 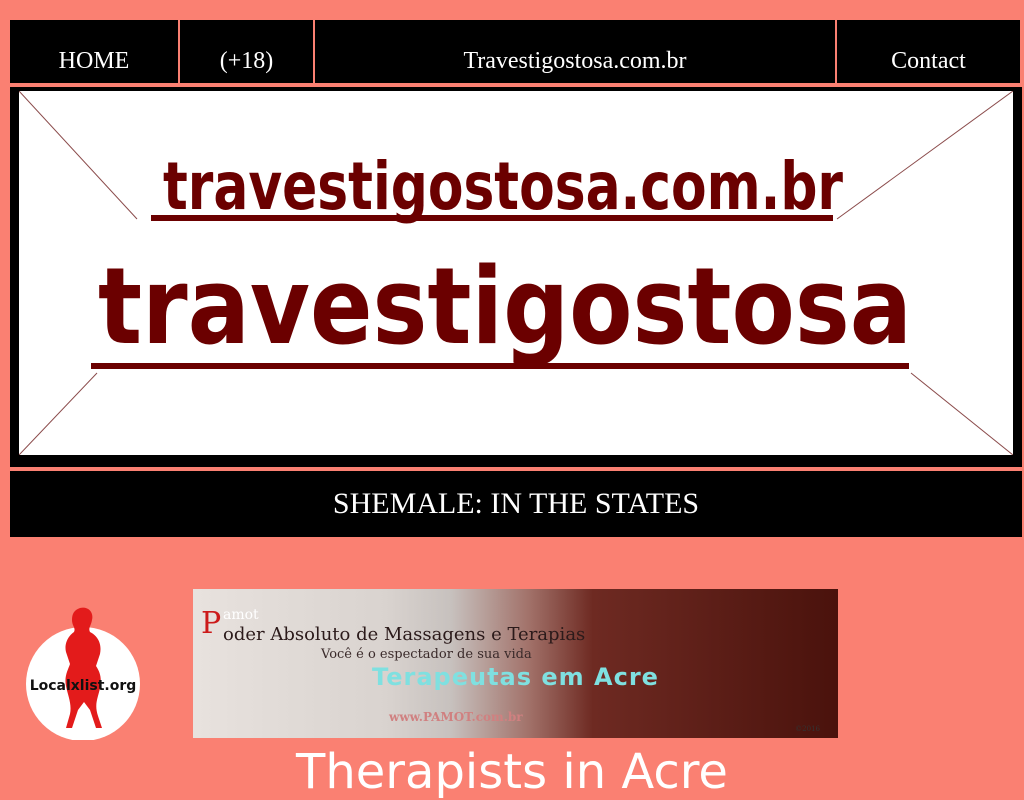 I want to click on page-title: SHEMALE: IN THE STATES, so click(x=516, y=504).